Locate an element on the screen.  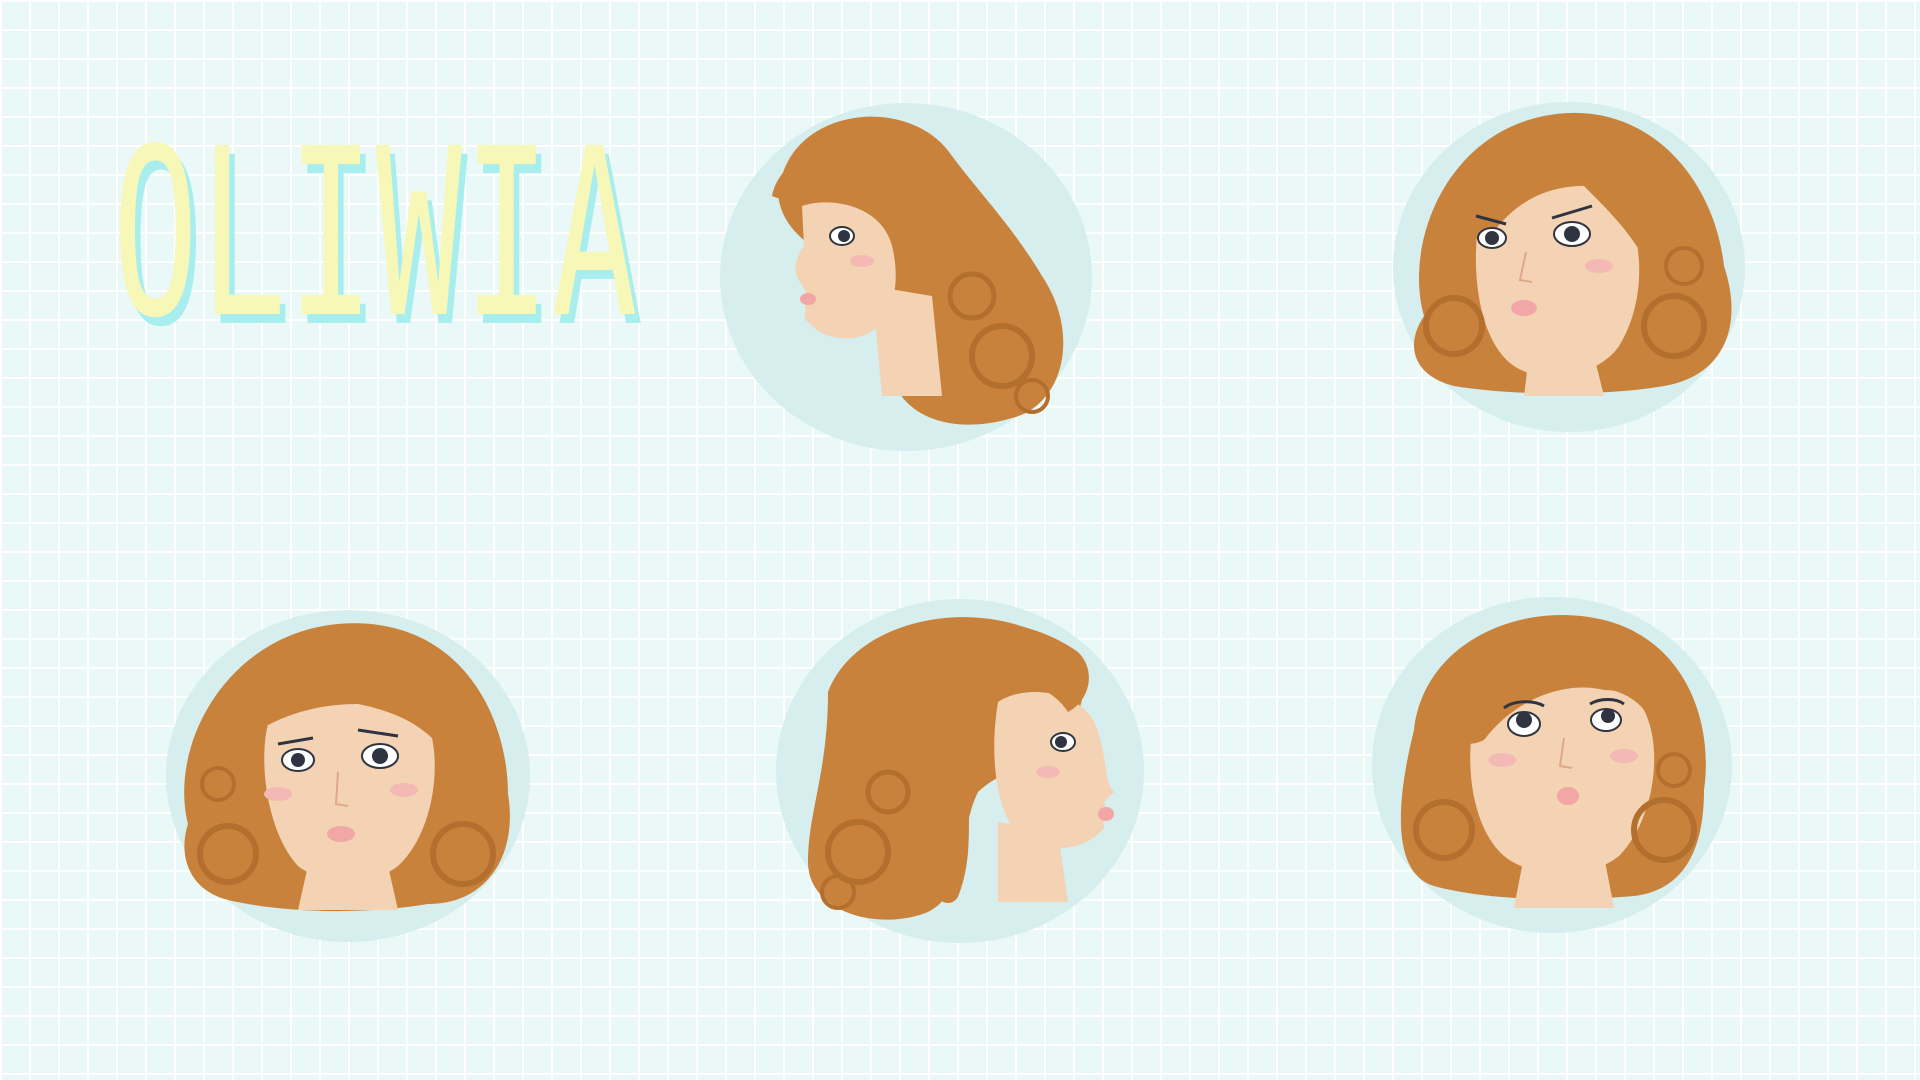
portrait-profile-left is located at coordinates (906, 277).